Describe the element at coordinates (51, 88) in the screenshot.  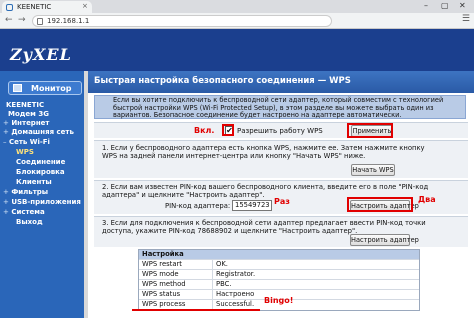
I see `monitor-label: Монитор` at that location.